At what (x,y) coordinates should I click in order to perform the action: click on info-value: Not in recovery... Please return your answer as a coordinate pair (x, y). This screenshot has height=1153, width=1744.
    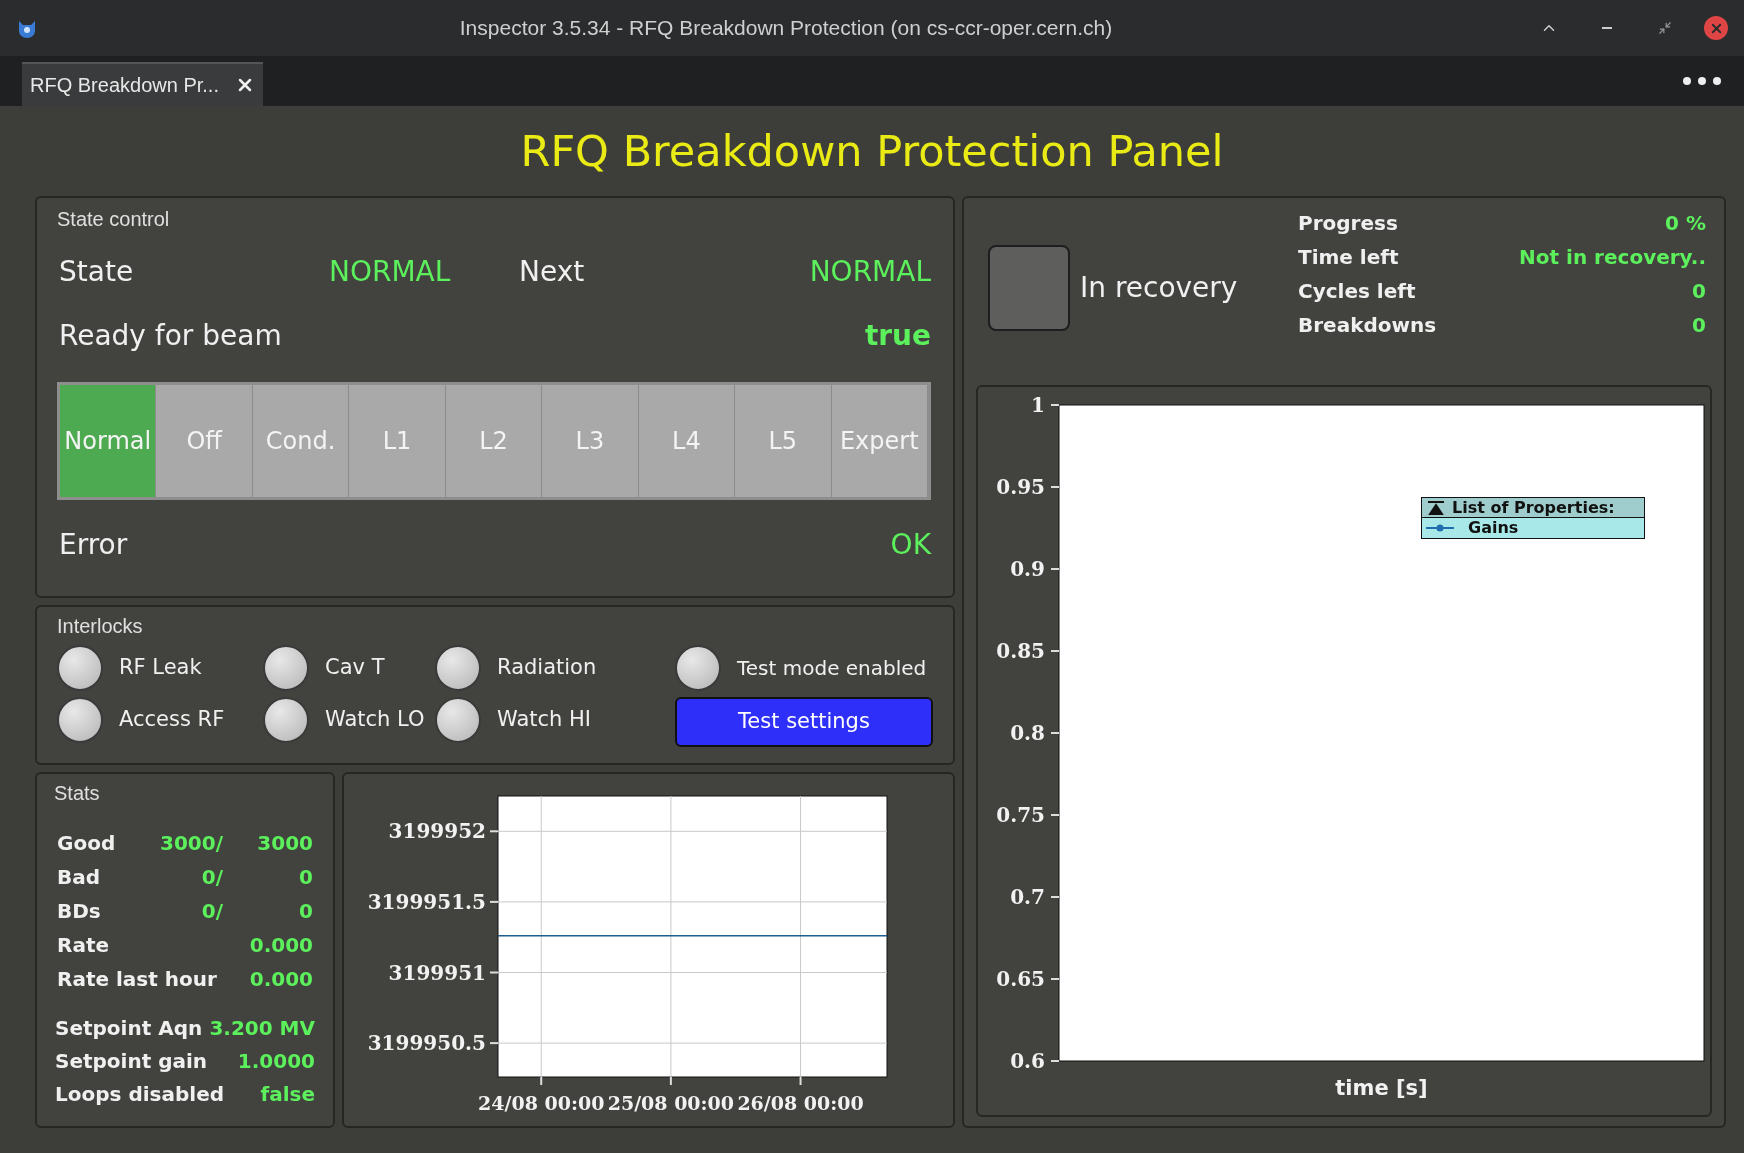
    Looking at the image, I should click on (1612, 257).